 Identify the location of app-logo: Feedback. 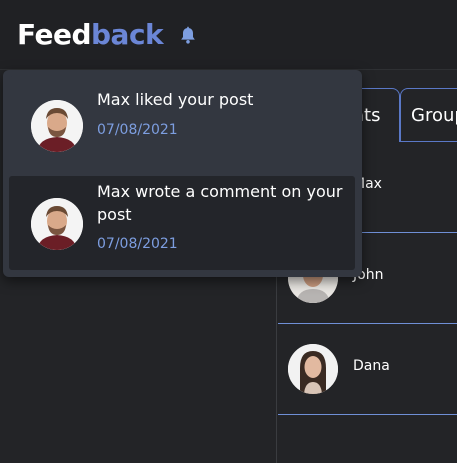
(90, 35).